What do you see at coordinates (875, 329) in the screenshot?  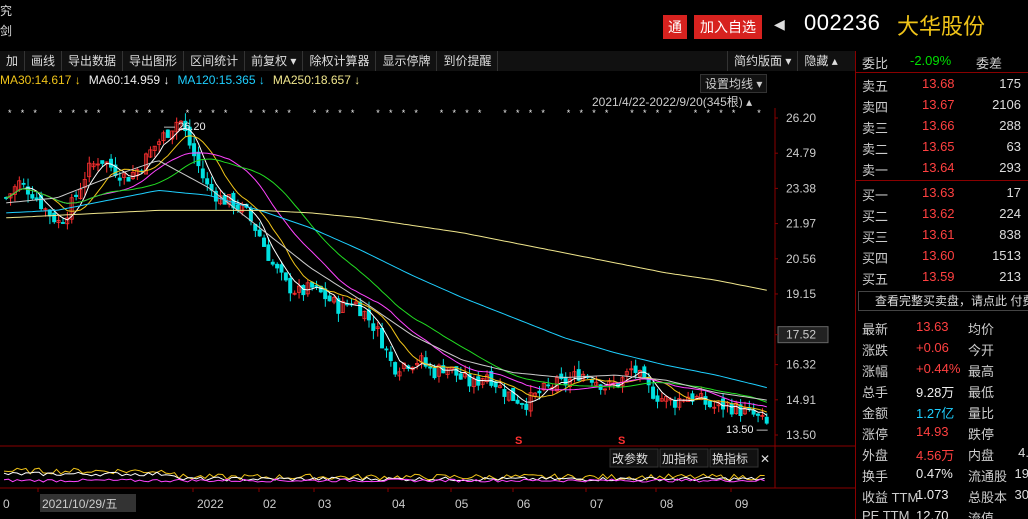 I see `stat-label: 最新` at bounding box center [875, 329].